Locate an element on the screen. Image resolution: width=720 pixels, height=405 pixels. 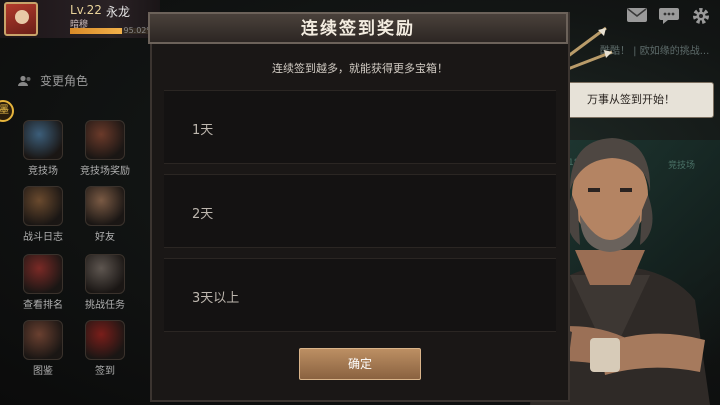
mail-icon is located at coordinates (637, 16).